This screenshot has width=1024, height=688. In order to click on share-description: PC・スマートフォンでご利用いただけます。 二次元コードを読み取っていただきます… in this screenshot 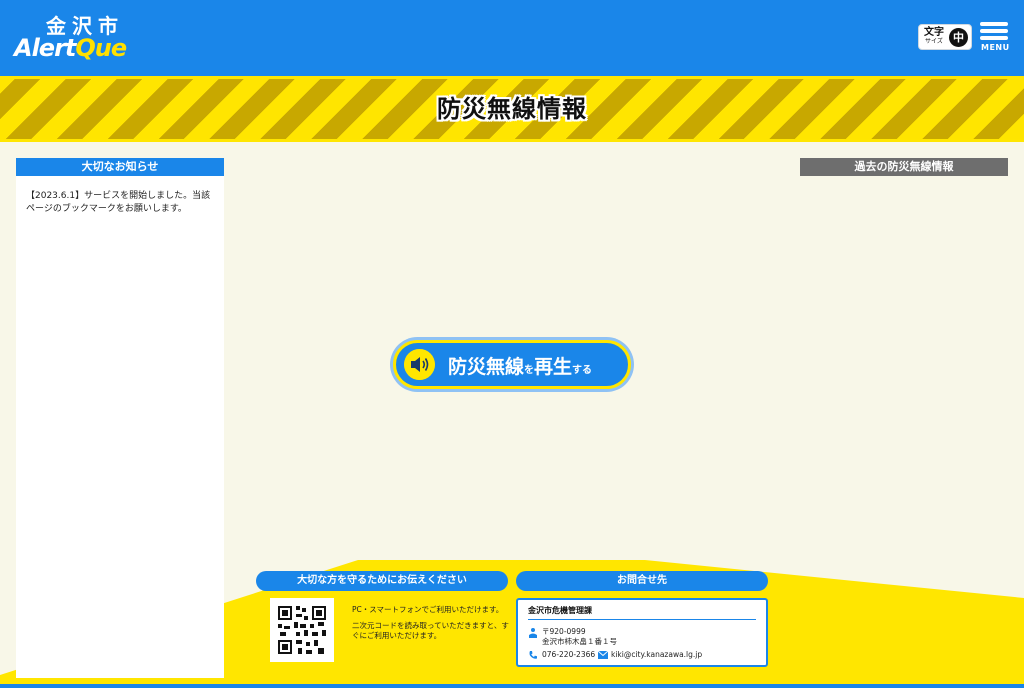, I will do `click(431, 626)`.